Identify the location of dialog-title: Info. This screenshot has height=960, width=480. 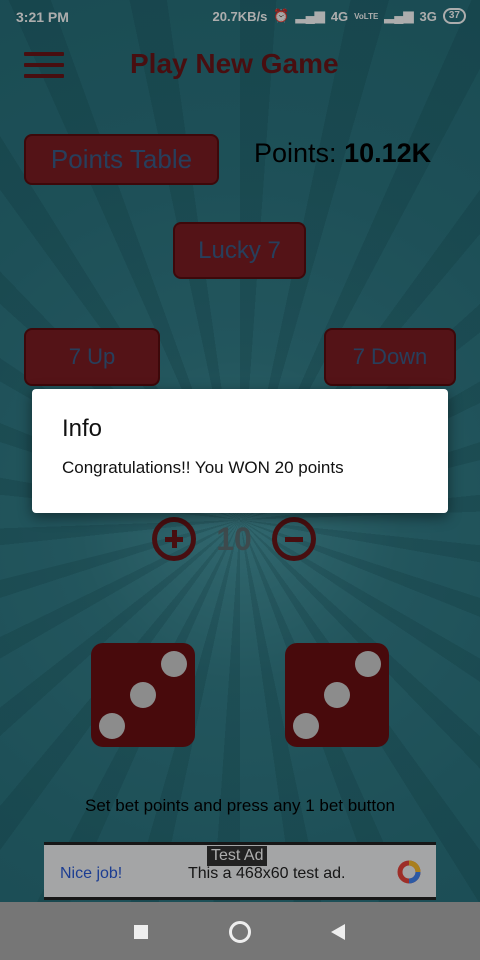
(82, 428).